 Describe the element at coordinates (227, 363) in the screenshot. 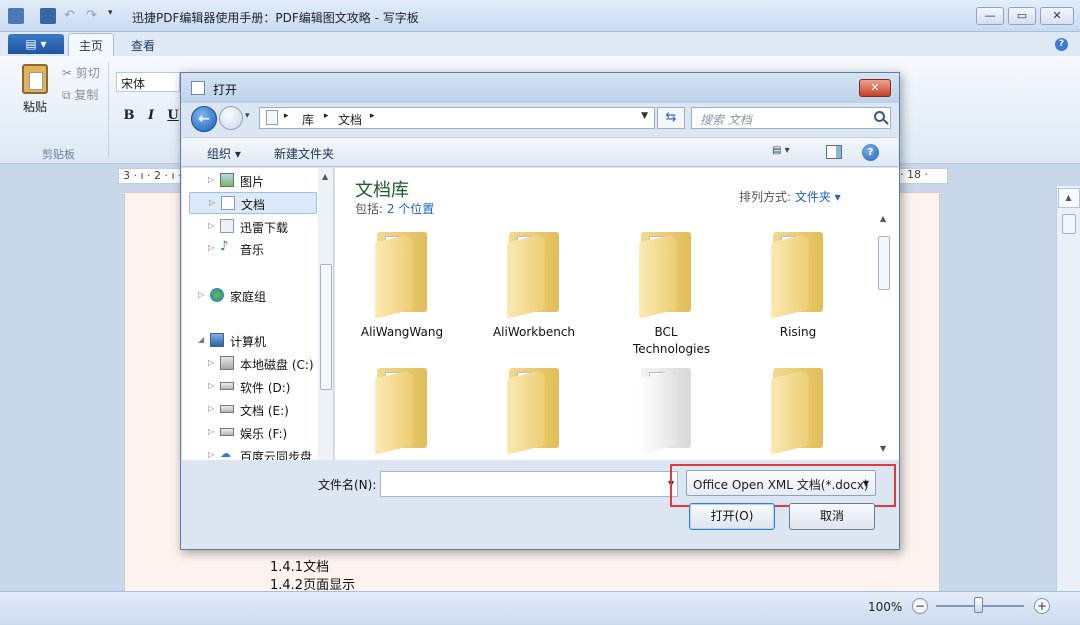

I see `drive-icon` at that location.